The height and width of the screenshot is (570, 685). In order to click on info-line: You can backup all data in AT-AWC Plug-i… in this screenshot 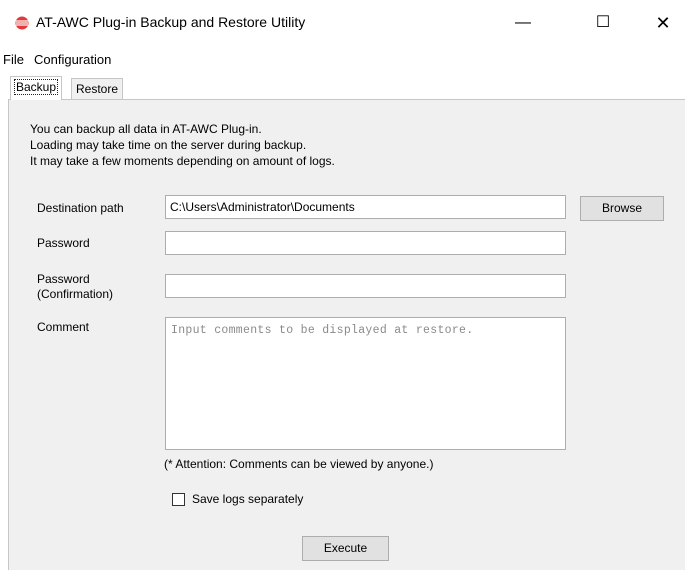, I will do `click(146, 129)`.